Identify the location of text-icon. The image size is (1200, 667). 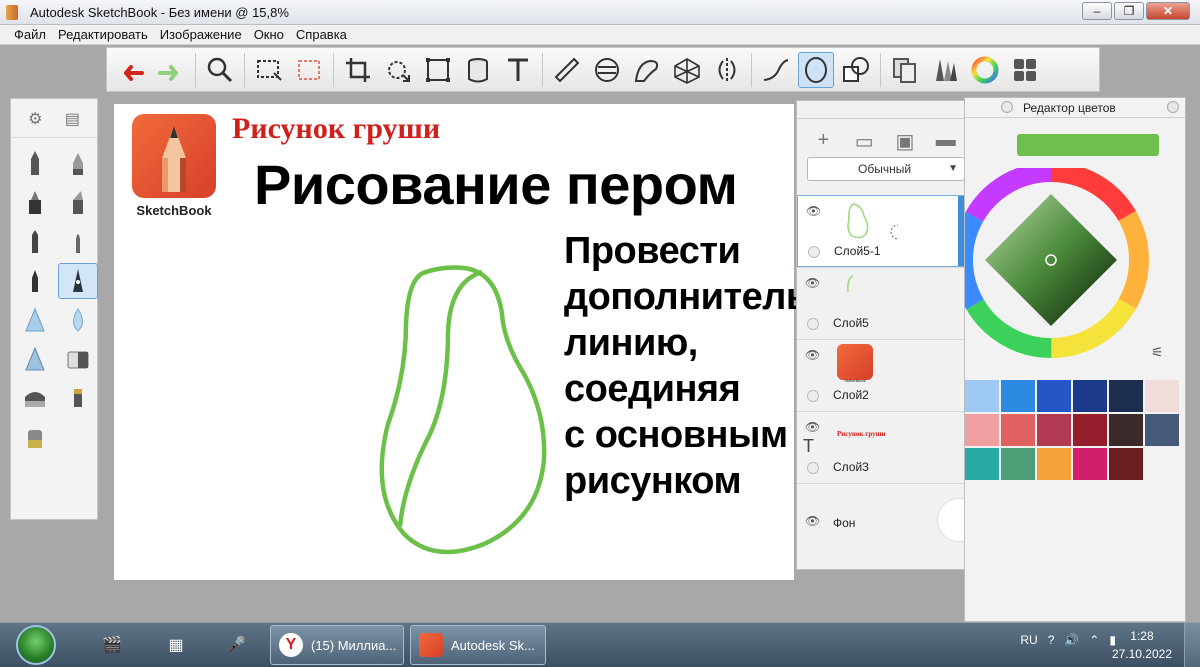
(518, 69).